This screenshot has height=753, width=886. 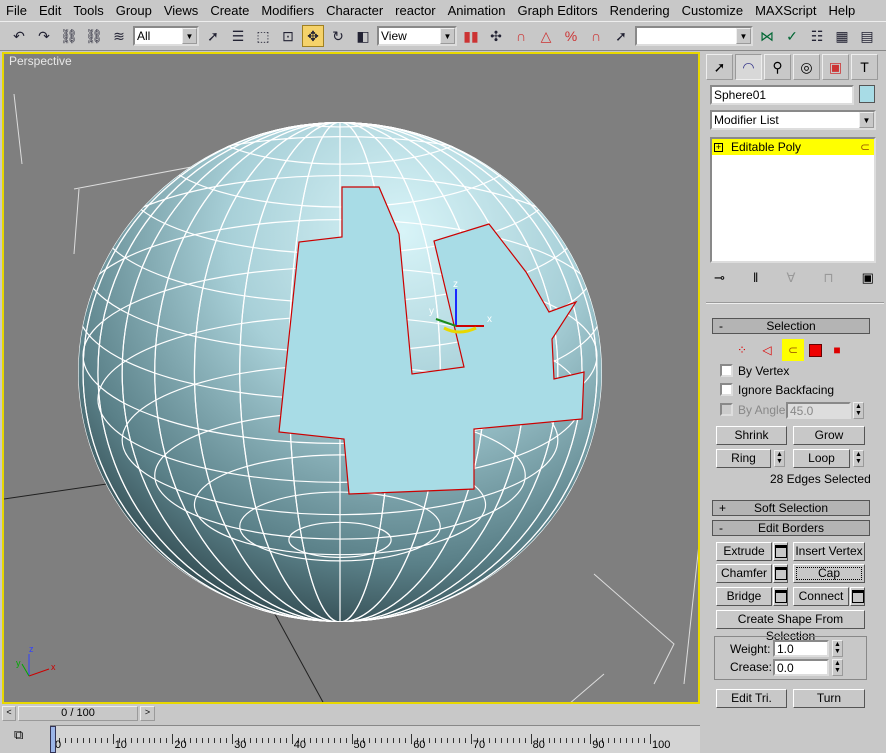 I want to click on configure-sets-icon: ▣, so click(x=868, y=278).